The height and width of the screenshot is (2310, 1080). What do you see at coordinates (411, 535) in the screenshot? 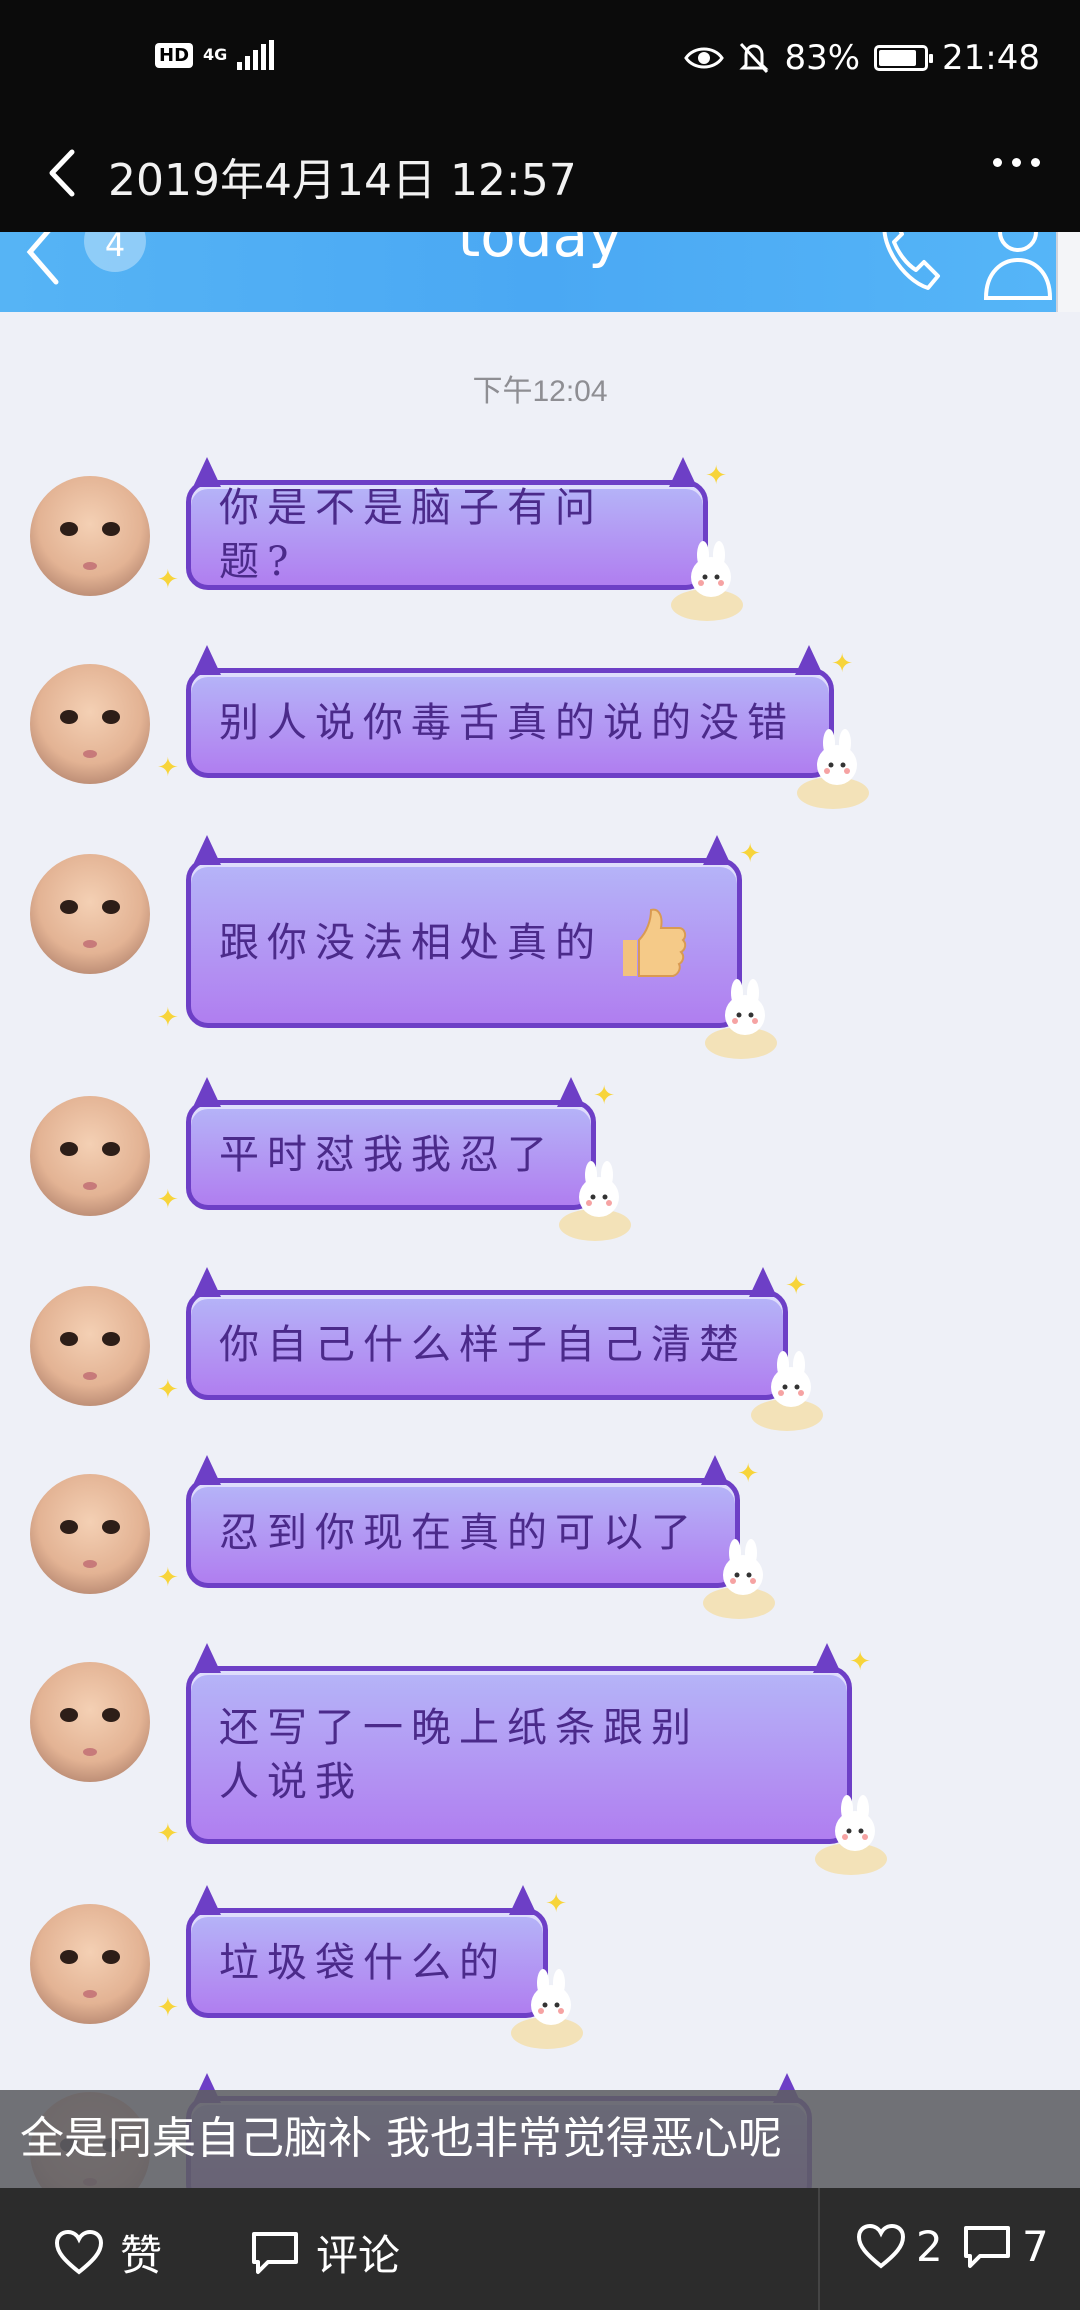
I see `message-text: 你是不是脑子有问题?` at bounding box center [411, 535].